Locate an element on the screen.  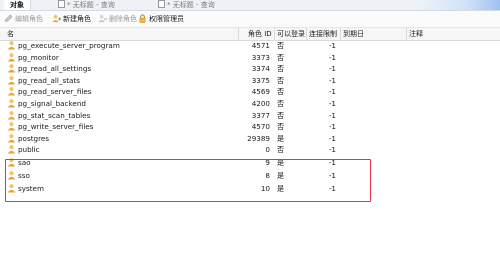
tab-query-1-label: * 无标题 - 查询 is located at coordinates (91, 5).